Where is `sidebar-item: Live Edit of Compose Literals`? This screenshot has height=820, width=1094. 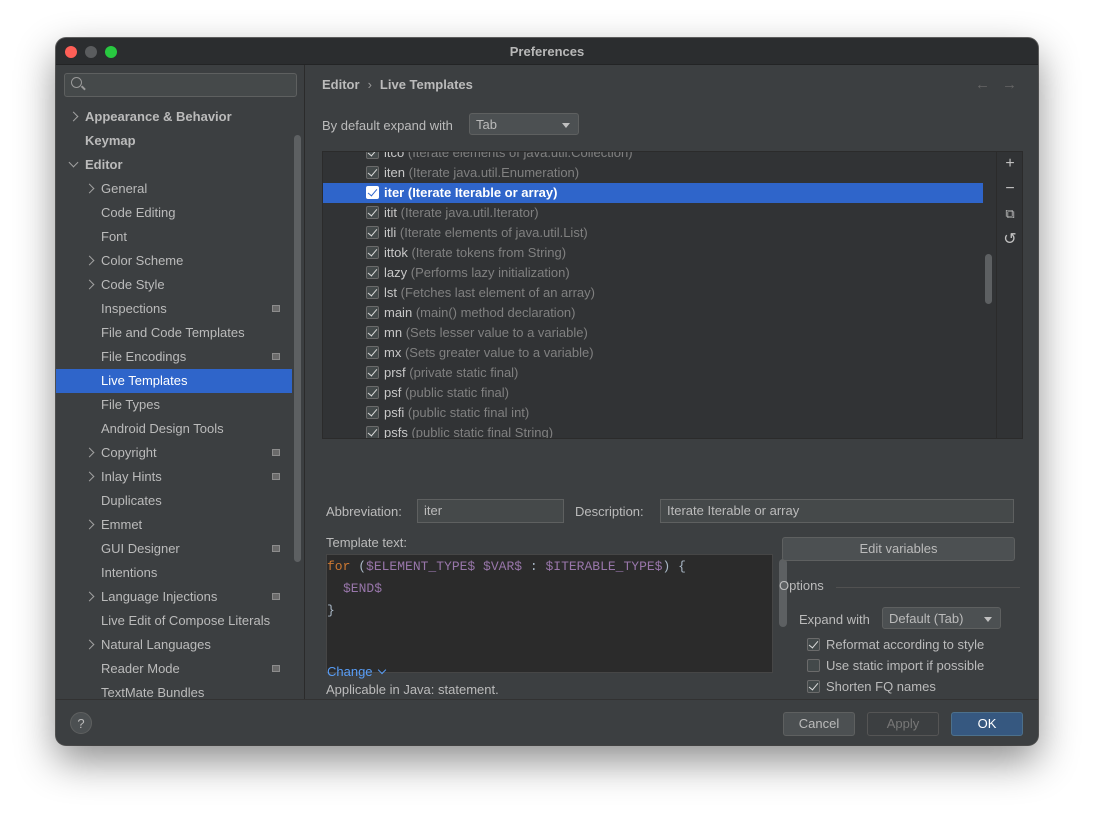 sidebar-item: Live Edit of Compose Literals is located at coordinates (174, 621).